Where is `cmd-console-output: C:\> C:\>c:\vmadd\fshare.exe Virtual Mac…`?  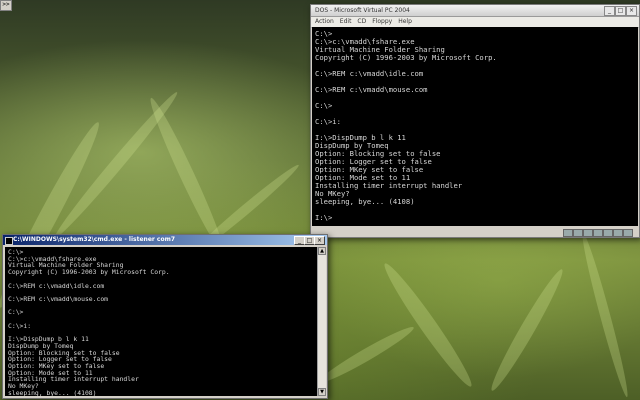
cmd-console-output: C:\> C:\>c:\vmadd\fshare.exe Virtual Mac… is located at coordinates (89, 322).